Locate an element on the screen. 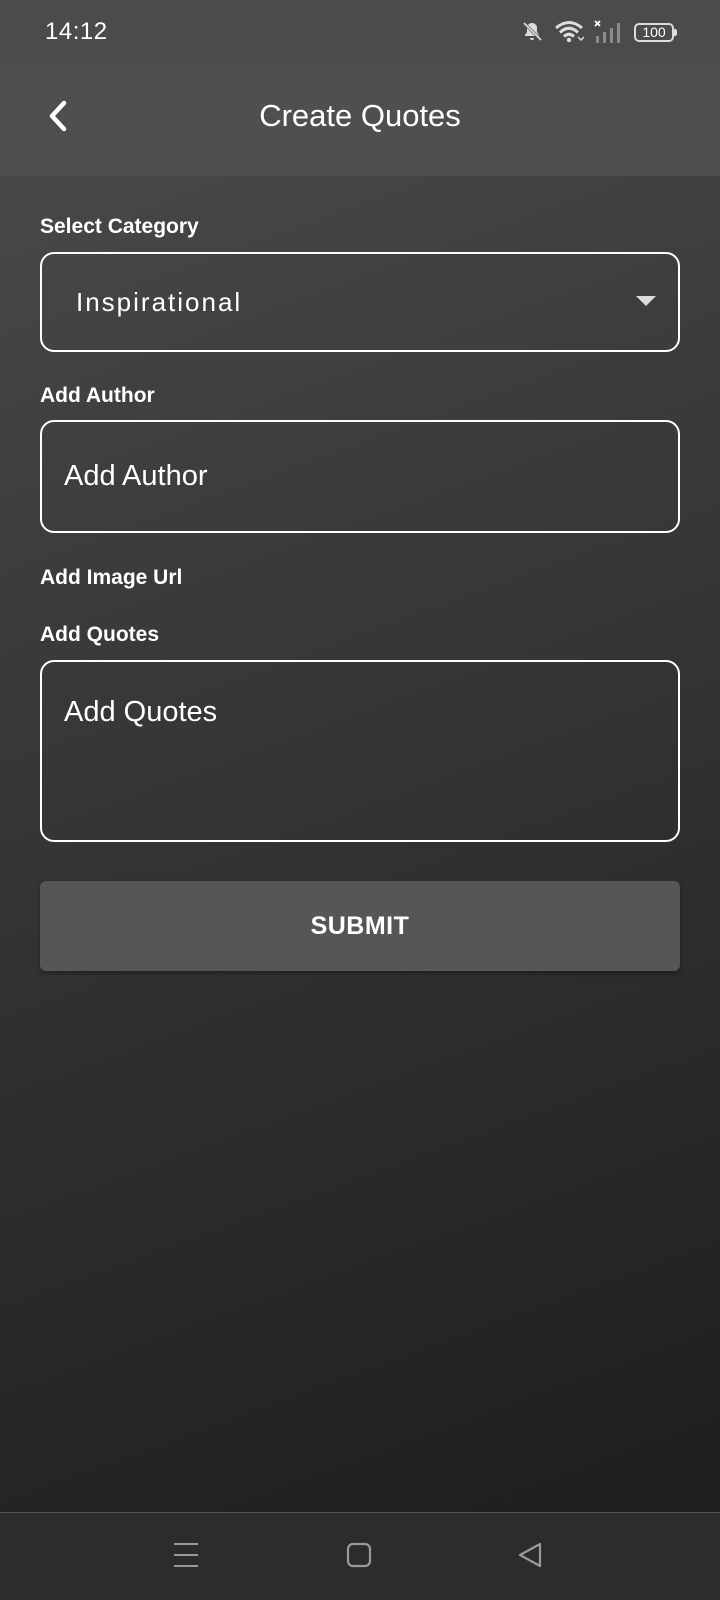 This screenshot has height=1600, width=720. system-nav-bar is located at coordinates (360, 1556).